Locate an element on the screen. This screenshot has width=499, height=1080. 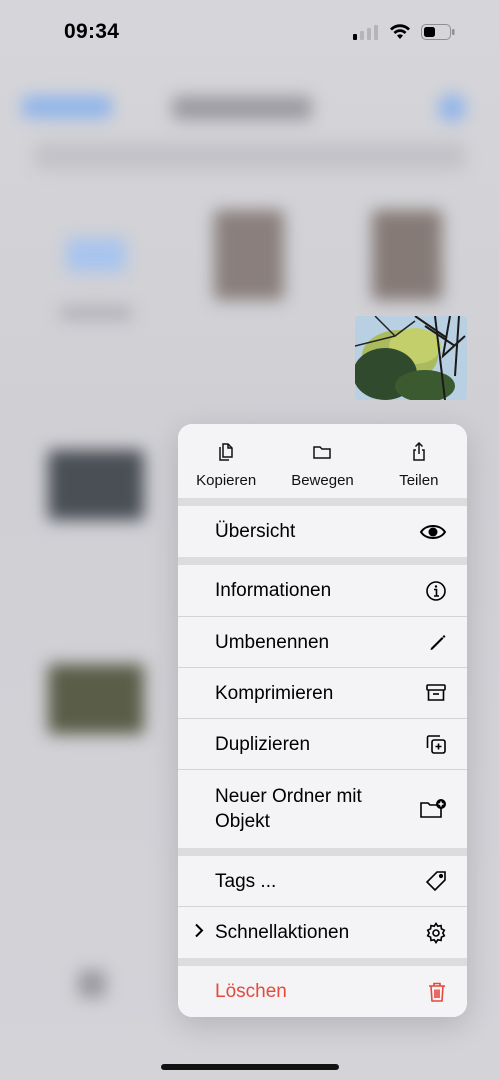
duplicate-icon is located at coordinates (436, 744).